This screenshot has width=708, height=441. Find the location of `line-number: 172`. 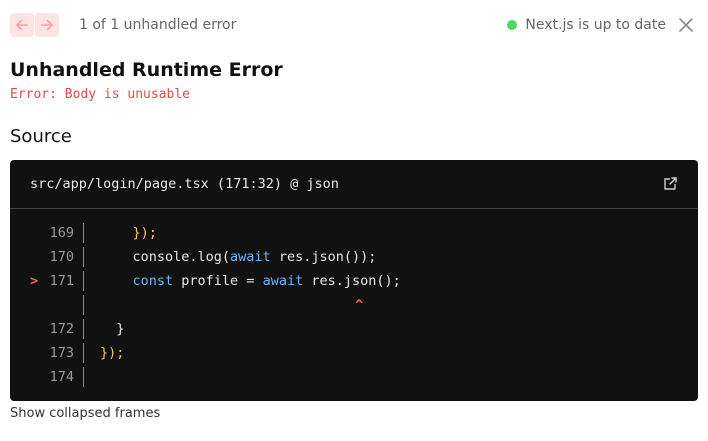

line-number: 172 is located at coordinates (61, 329).